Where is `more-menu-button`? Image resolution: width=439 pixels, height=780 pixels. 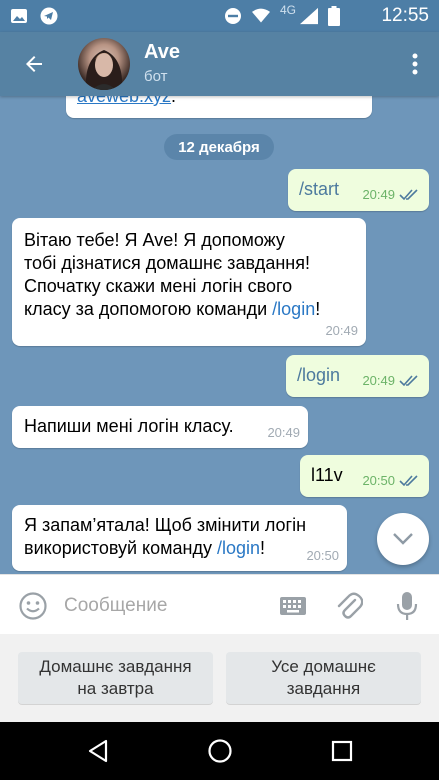
more-menu-button is located at coordinates (415, 64).